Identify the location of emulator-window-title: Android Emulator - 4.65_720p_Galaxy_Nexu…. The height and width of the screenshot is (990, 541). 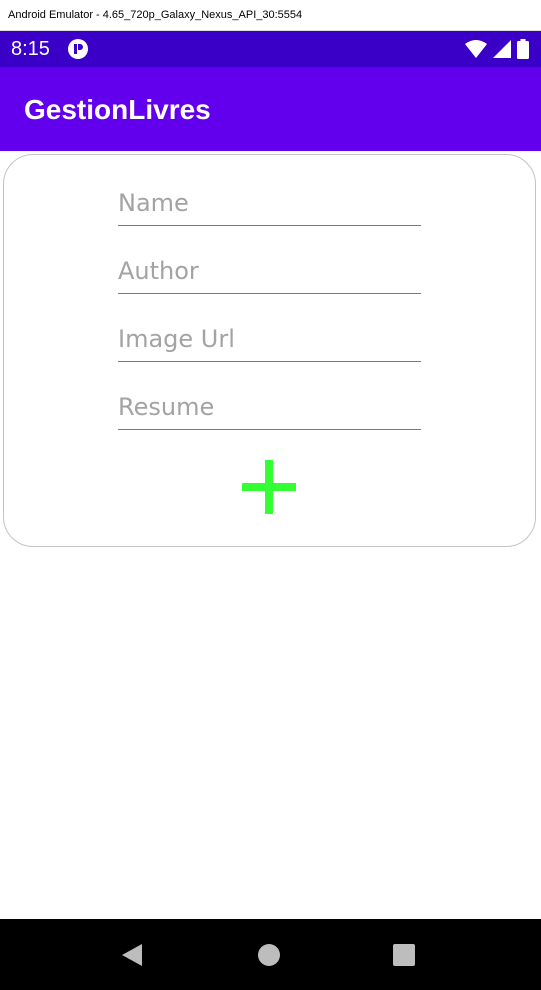
(270, 15).